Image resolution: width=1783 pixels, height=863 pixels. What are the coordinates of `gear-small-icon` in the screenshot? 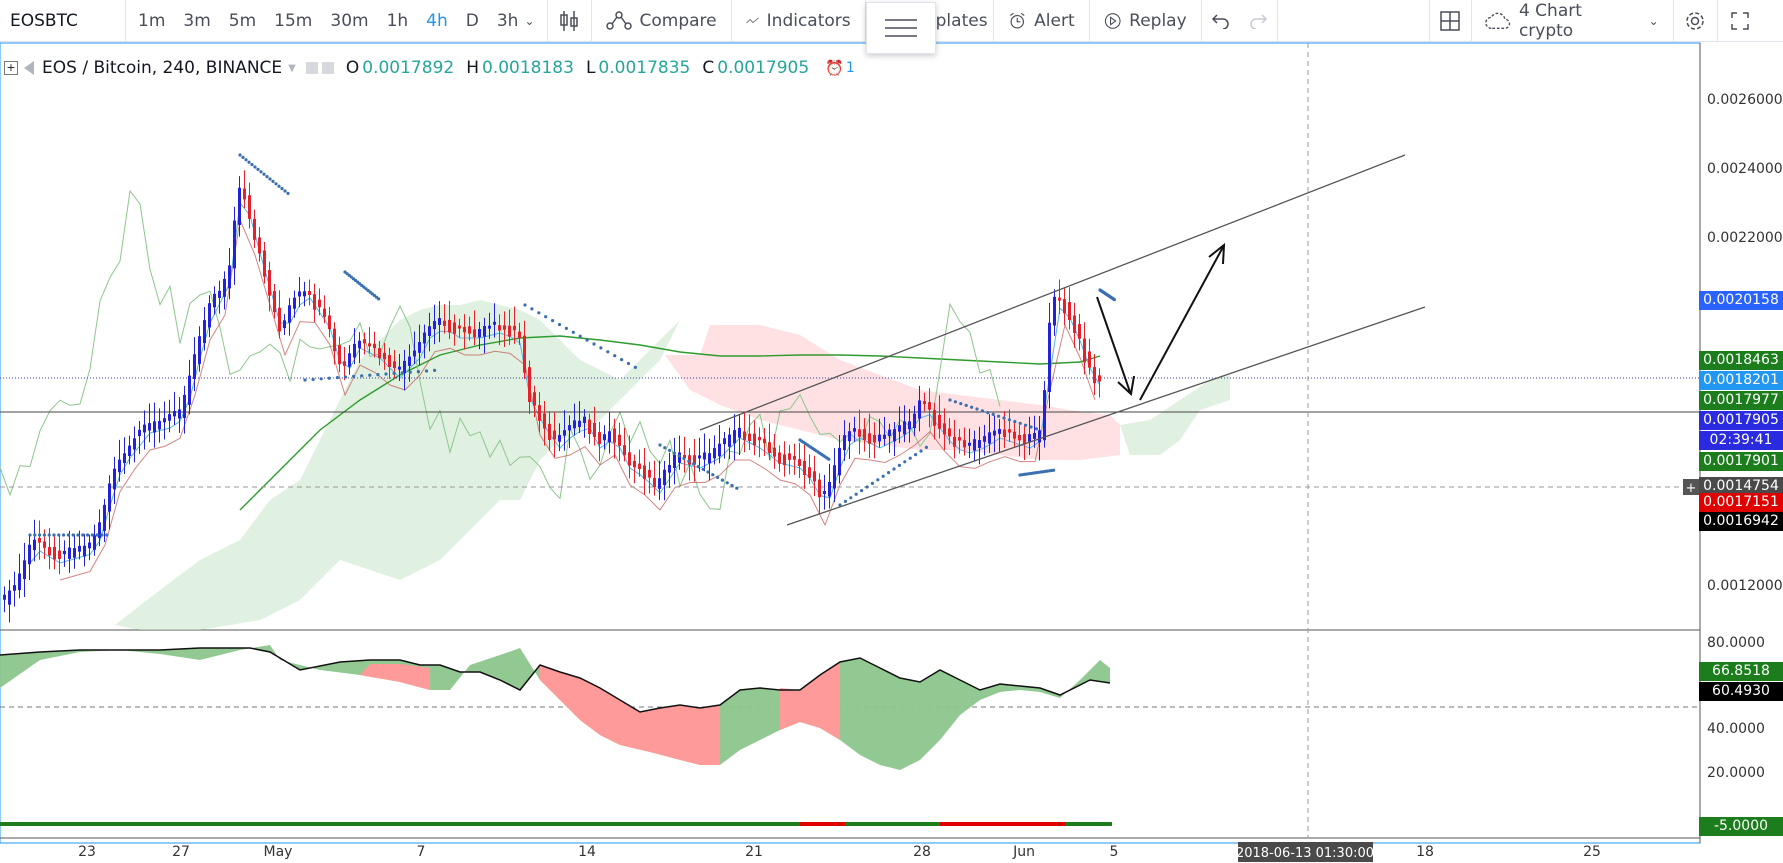 It's located at (327, 68).